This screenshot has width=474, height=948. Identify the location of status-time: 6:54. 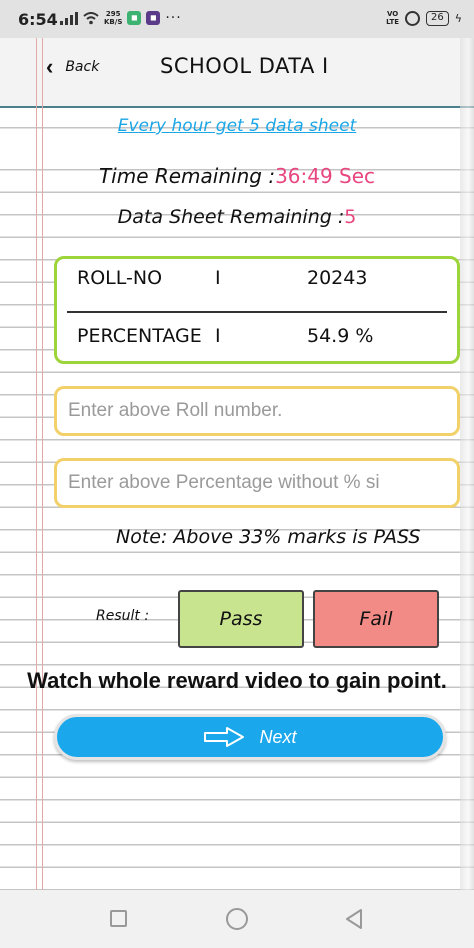
(38, 19).